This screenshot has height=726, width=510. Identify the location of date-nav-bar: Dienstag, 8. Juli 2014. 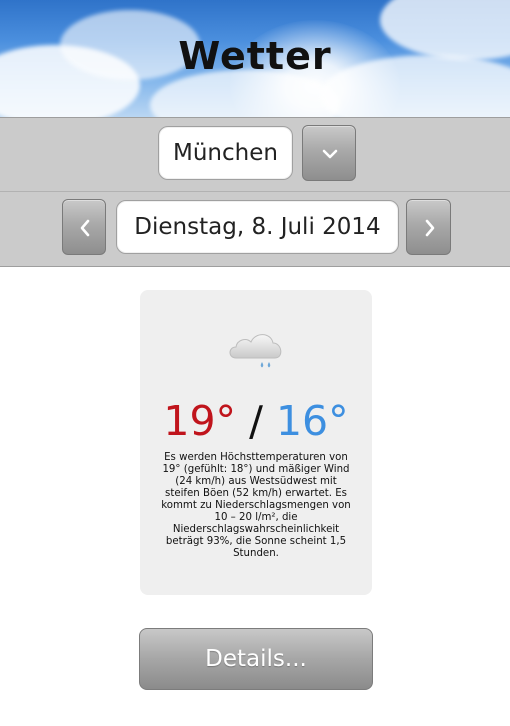
(255, 229).